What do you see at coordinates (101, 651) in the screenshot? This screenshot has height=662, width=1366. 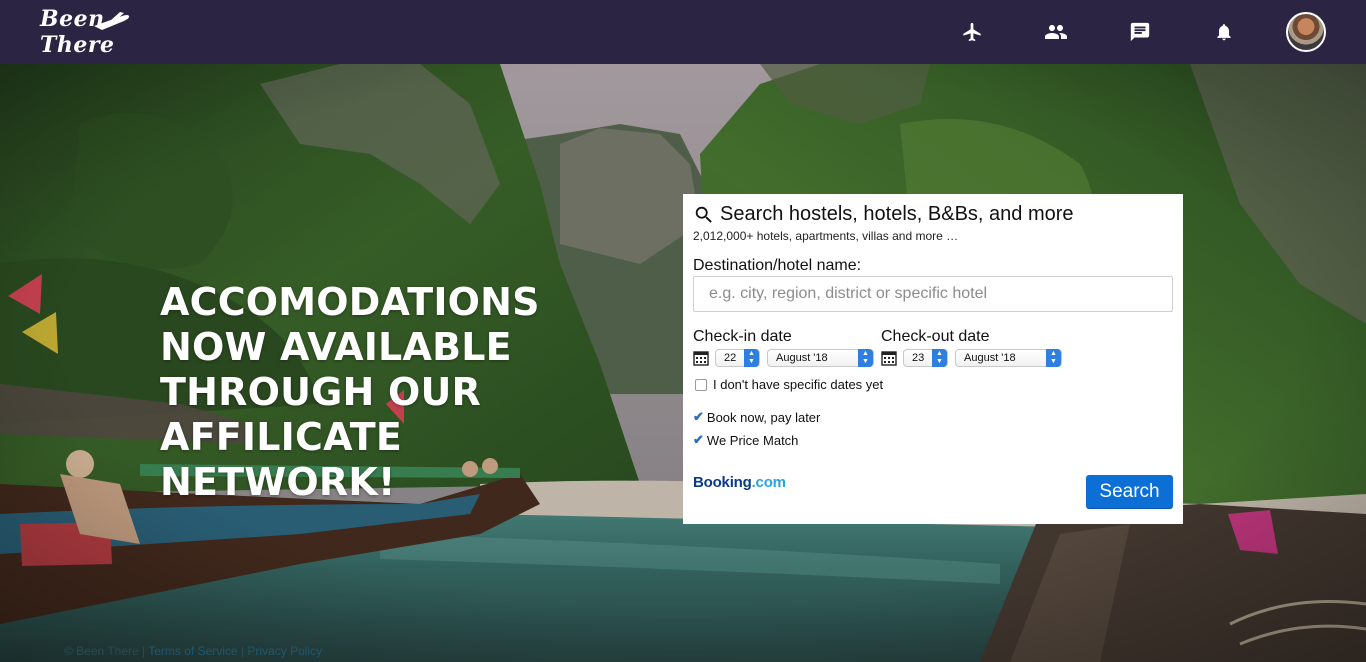 I see `footer-copyright: © Been There` at bounding box center [101, 651].